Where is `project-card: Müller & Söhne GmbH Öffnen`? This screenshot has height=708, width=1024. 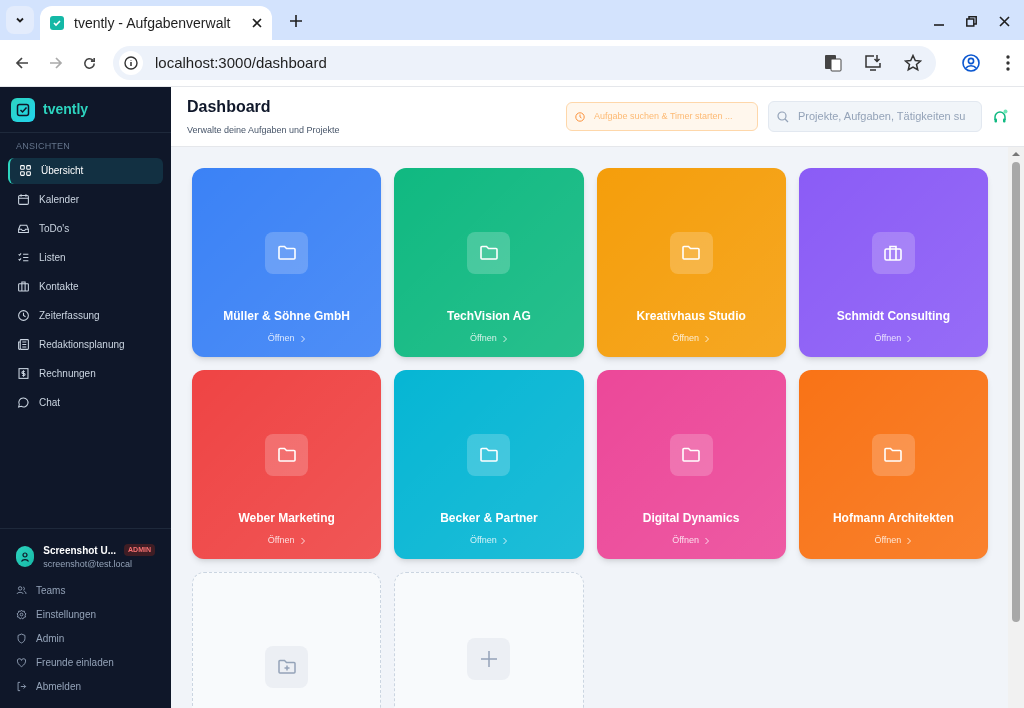 project-card: Müller & Söhne GmbH Öffnen is located at coordinates (287, 262).